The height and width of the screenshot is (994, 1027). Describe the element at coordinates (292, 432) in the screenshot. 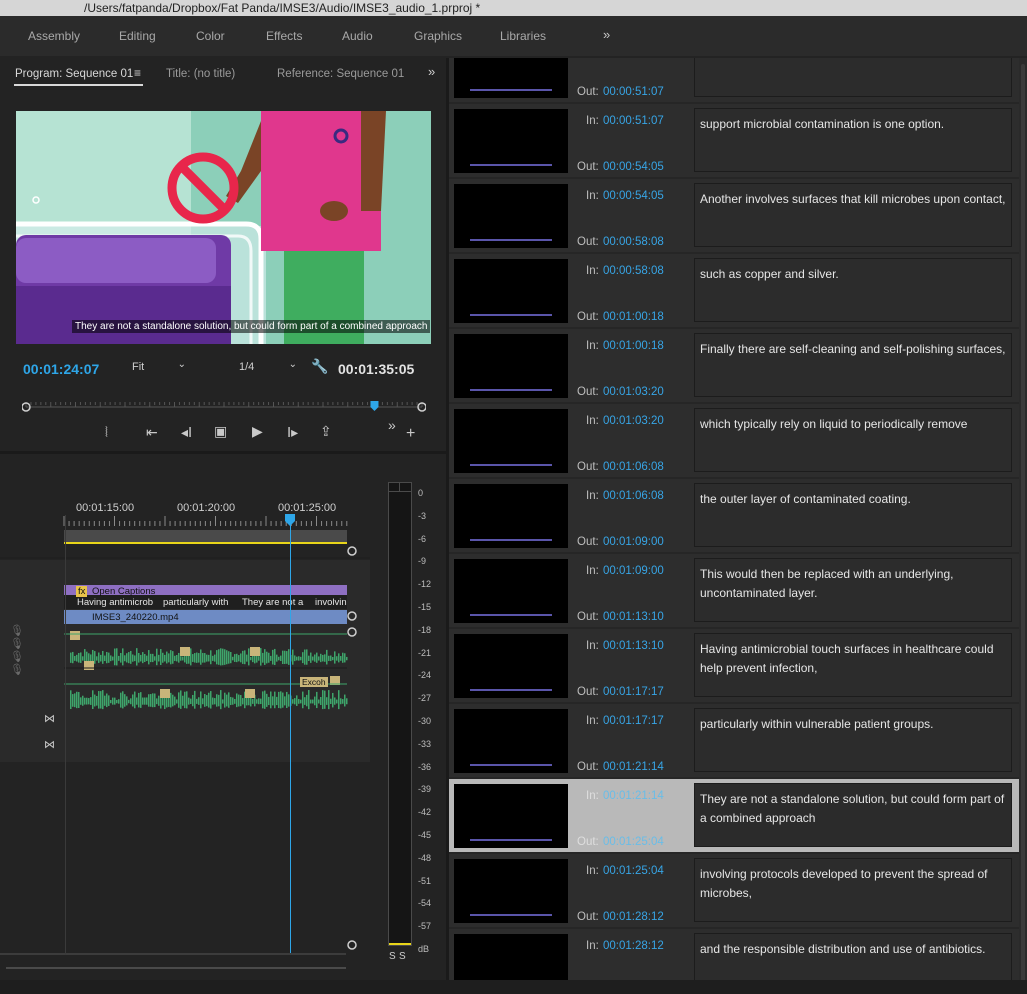

I see `step-forward-icon: Ⅰ▸` at that location.